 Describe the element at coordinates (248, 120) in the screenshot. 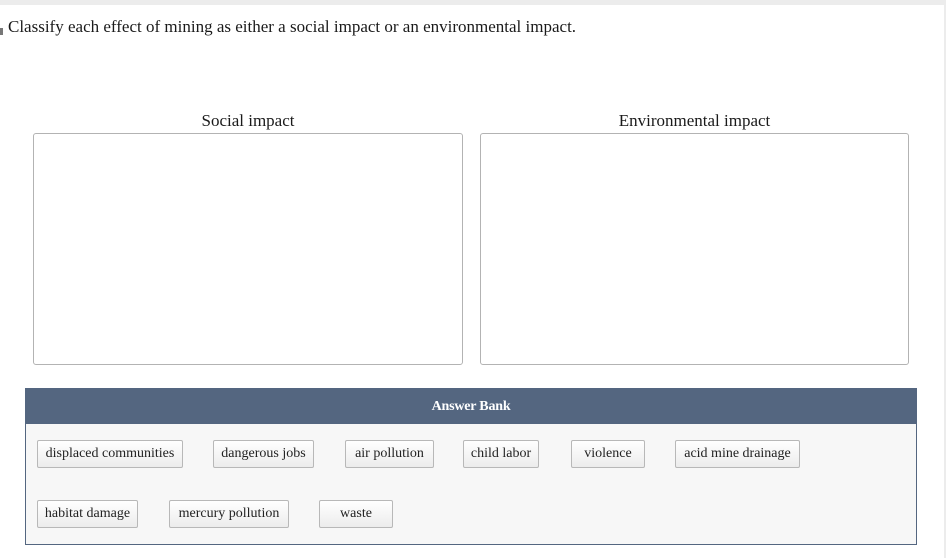

I see `bin-title-social: Social impact` at that location.